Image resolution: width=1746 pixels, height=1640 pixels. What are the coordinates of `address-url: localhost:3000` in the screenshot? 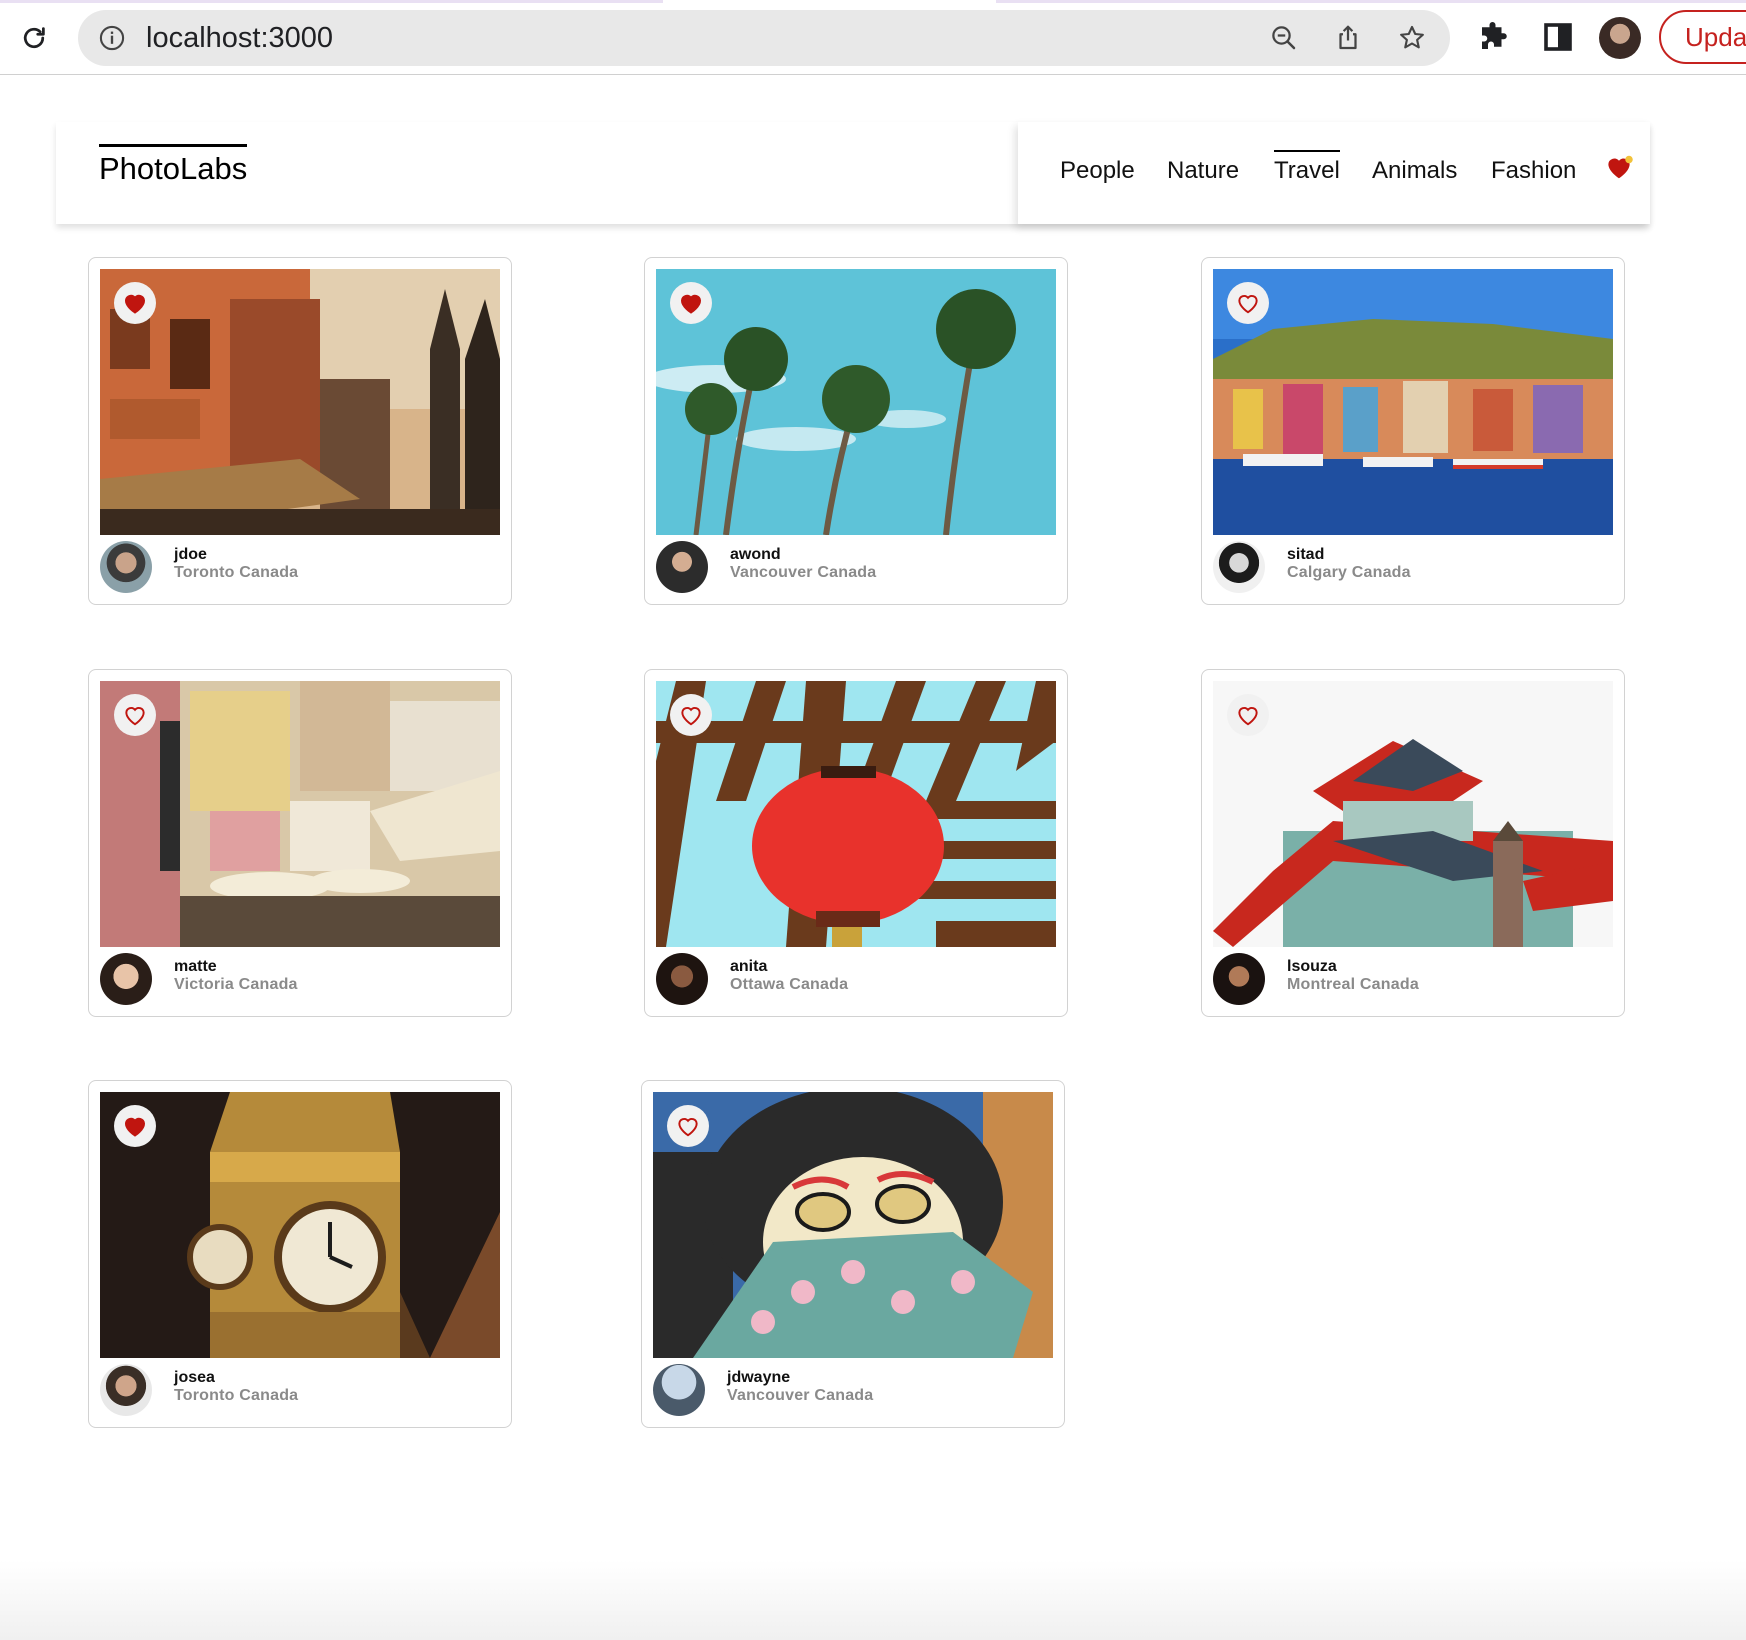 It's located at (239, 38).